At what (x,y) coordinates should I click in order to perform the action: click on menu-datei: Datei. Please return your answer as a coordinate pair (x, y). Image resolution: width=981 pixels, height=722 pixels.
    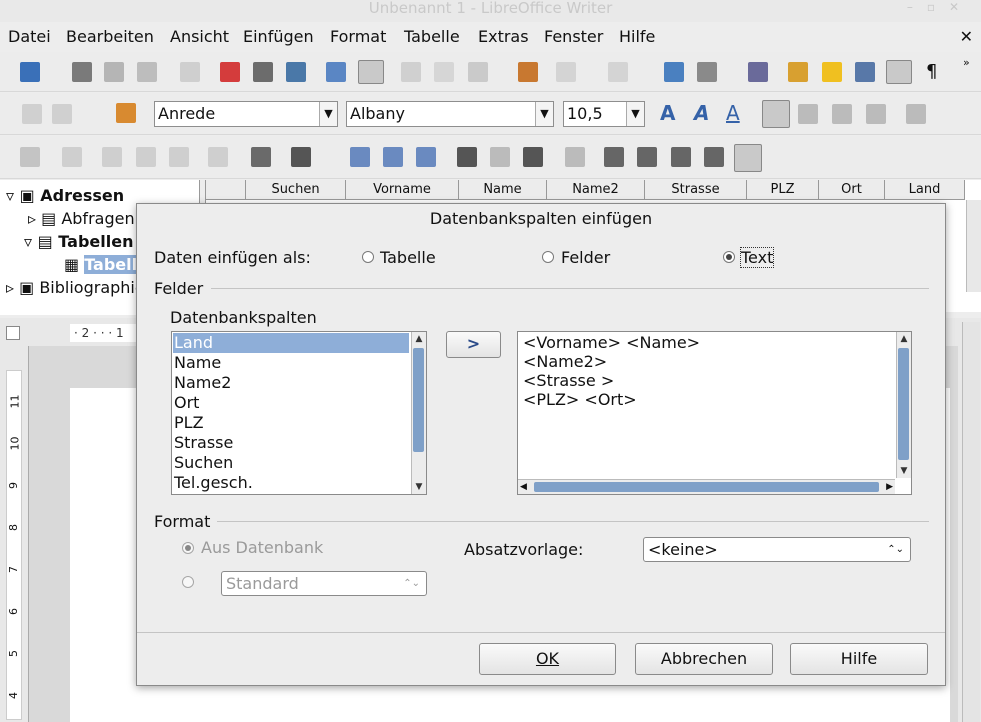
    Looking at the image, I should click on (29, 36).